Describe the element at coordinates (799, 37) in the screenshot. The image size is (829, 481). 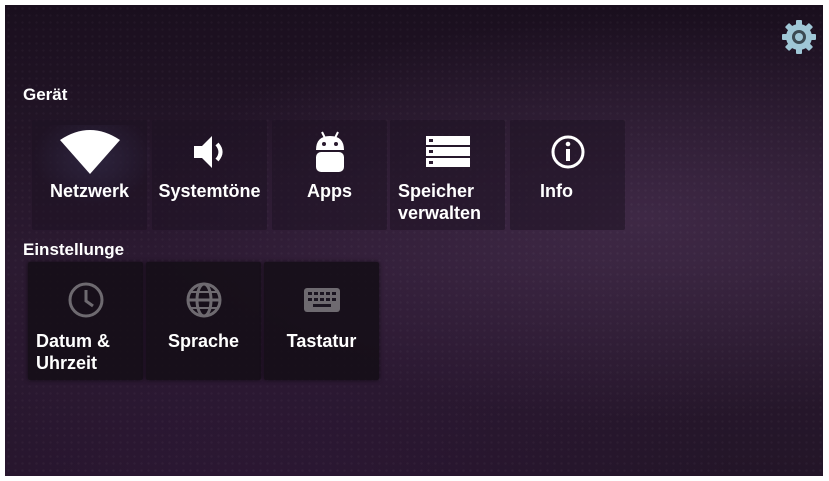
I see `settings-gear-icon` at that location.